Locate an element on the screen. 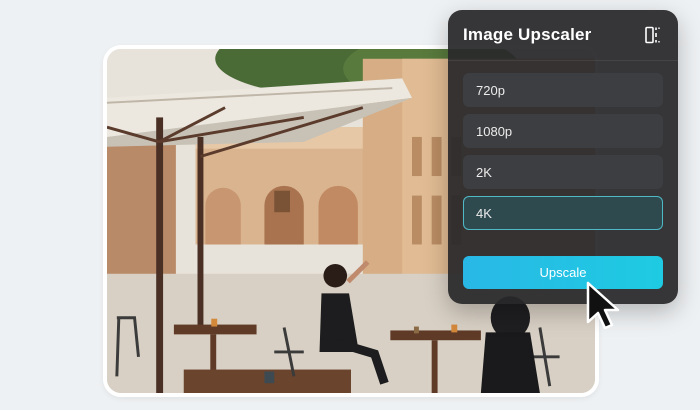 Image resolution: width=700 pixels, height=410 pixels. mouse-pointer-icon is located at coordinates (603, 305).